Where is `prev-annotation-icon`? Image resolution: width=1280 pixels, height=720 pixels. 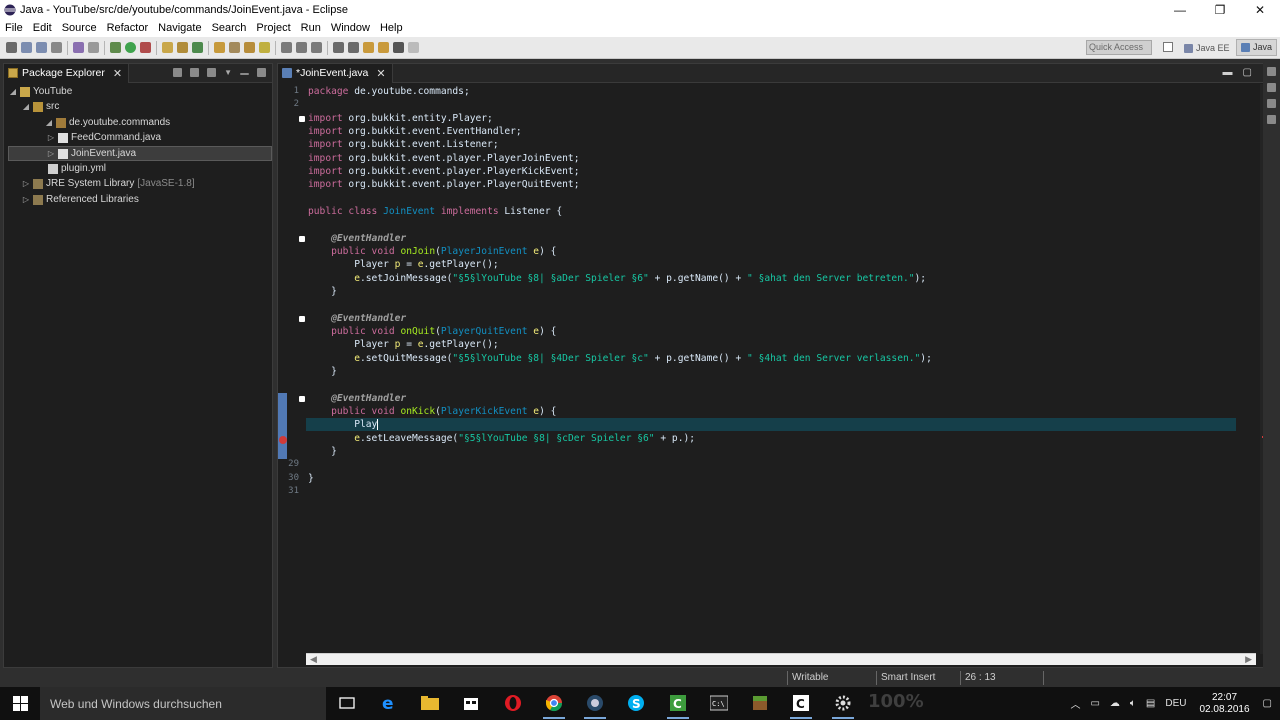
prev-annotation-icon is located at coordinates (353, 47).